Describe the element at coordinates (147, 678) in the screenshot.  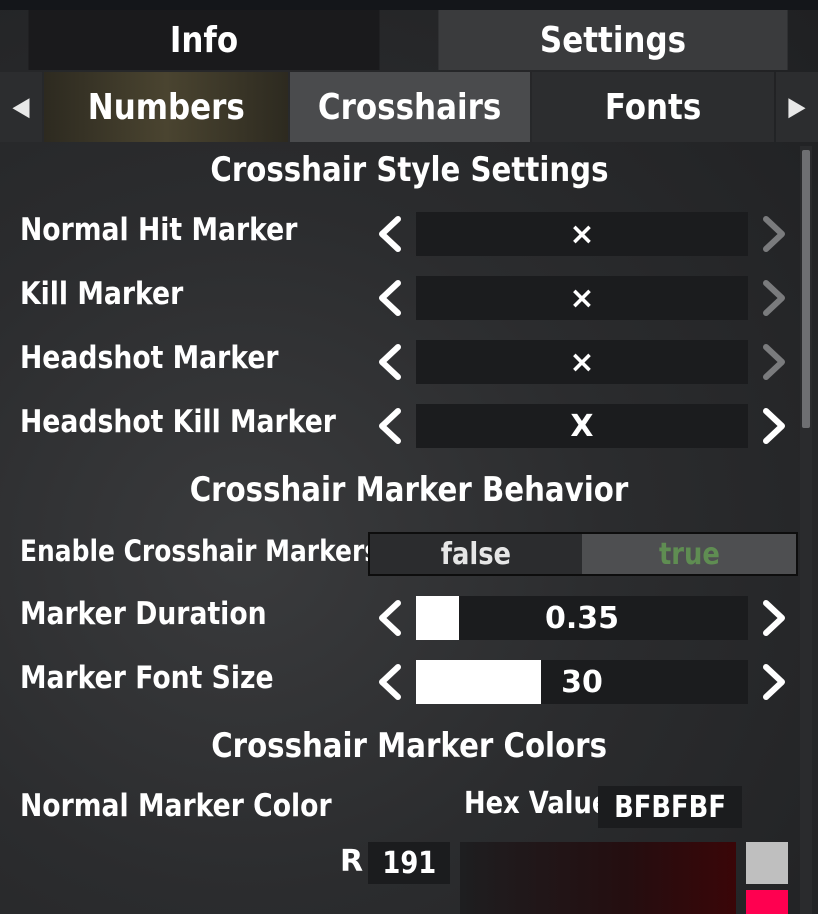
I see `row-label-marker-font-size: Marker Font Size` at that location.